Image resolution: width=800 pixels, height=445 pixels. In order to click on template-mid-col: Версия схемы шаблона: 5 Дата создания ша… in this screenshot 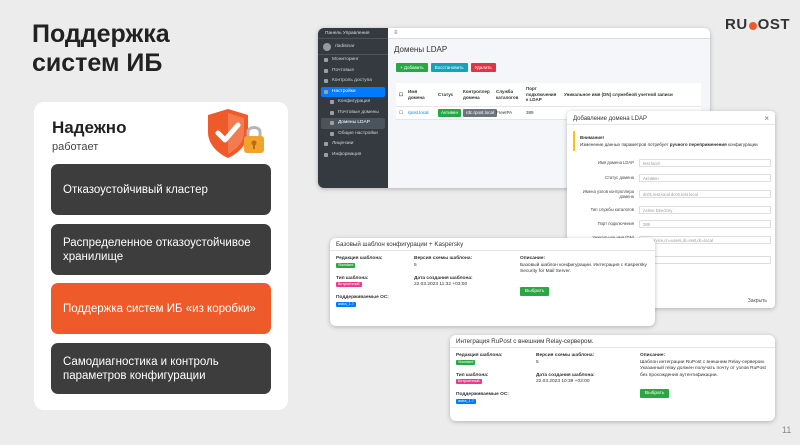, I will do `click(583, 369)`.